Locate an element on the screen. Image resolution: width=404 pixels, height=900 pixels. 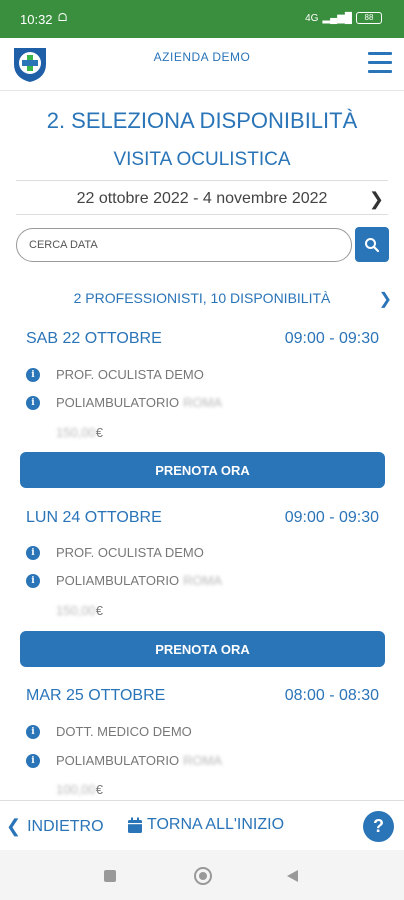
chevron-left-icon: ❮ is located at coordinates (14, 826).